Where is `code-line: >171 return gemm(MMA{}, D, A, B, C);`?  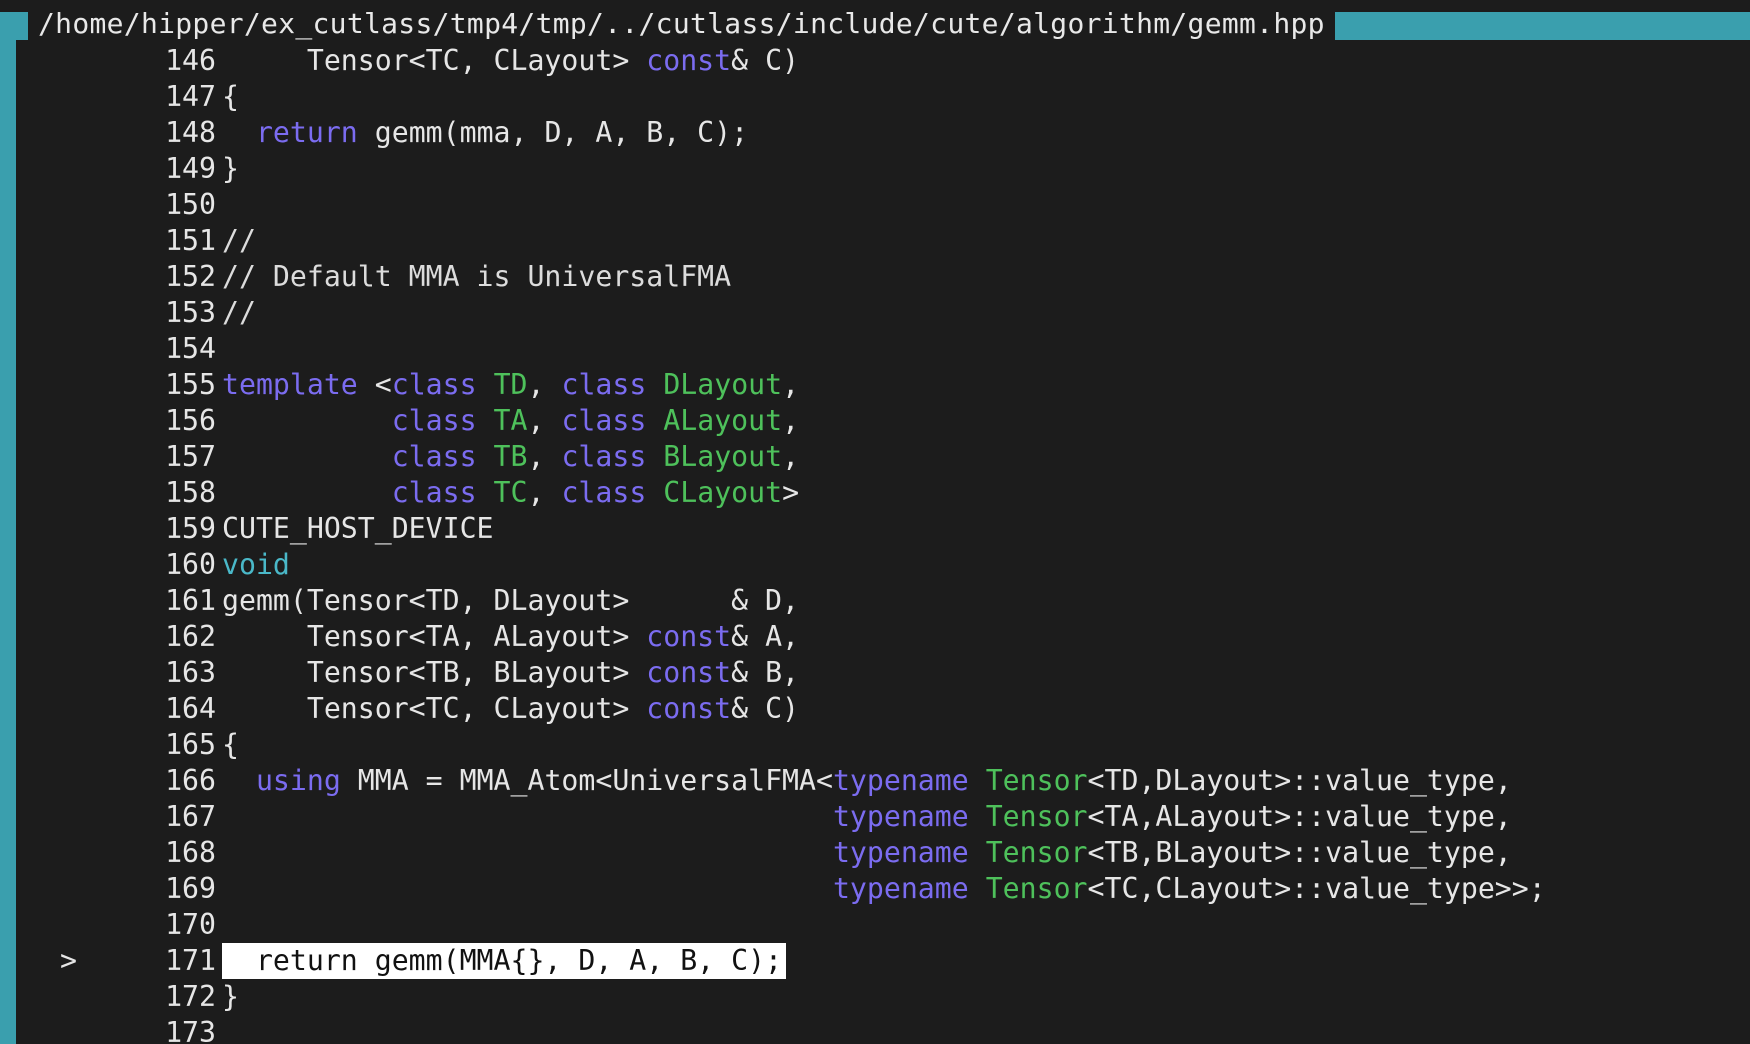 code-line: >171 return gemm(MMA{}, D, A, B, C); is located at coordinates (888, 961).